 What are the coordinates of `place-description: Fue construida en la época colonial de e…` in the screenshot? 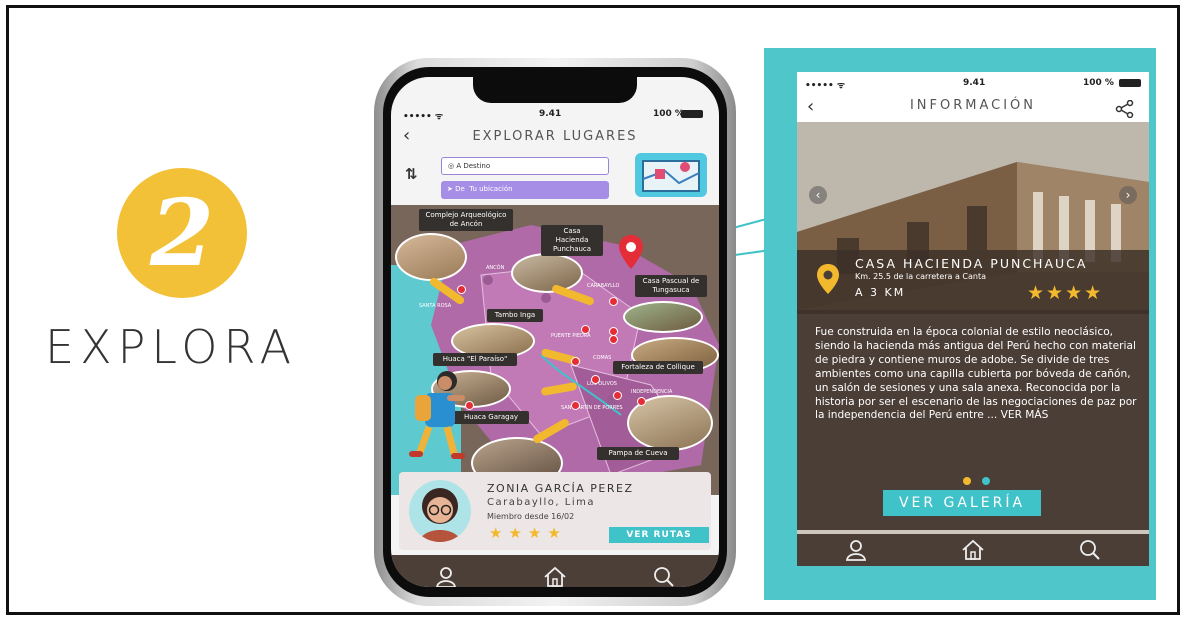 It's located at (976, 374).